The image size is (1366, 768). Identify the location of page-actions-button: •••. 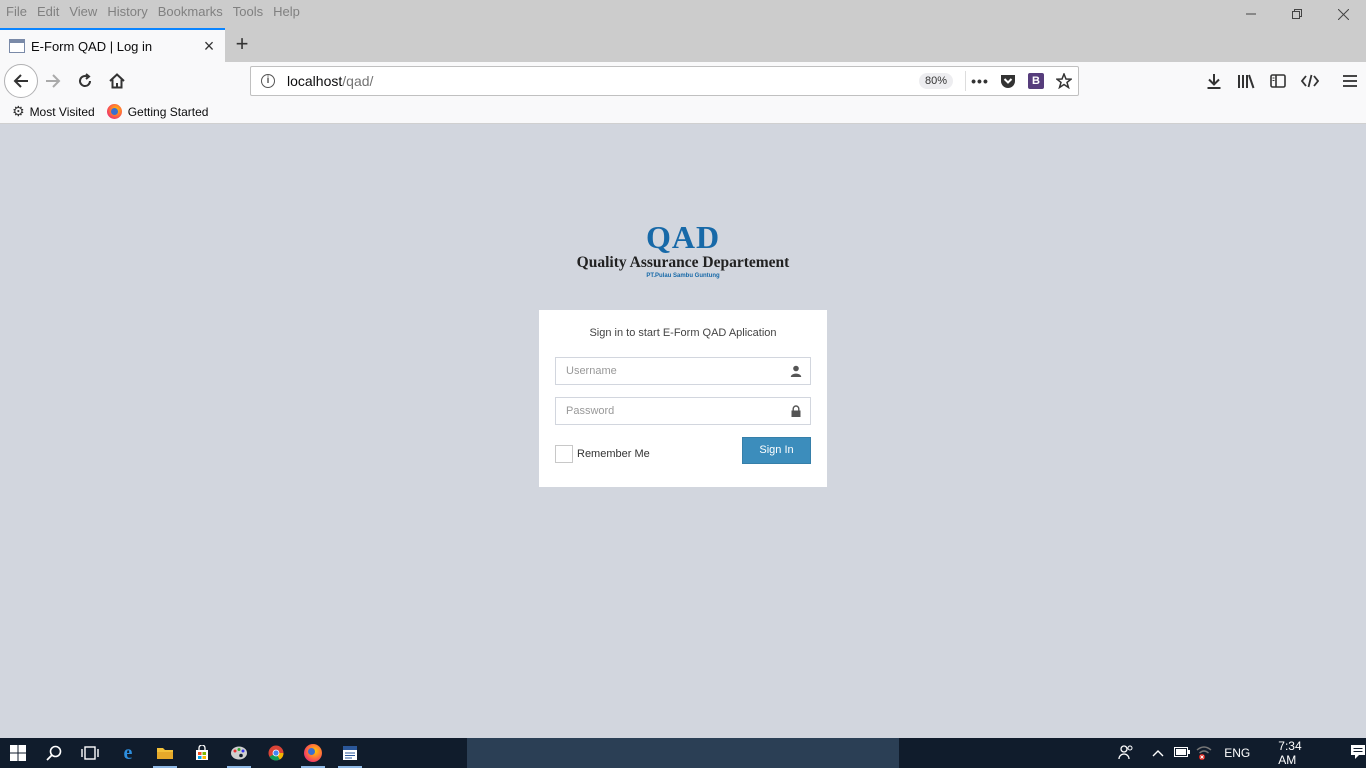
(980, 81).